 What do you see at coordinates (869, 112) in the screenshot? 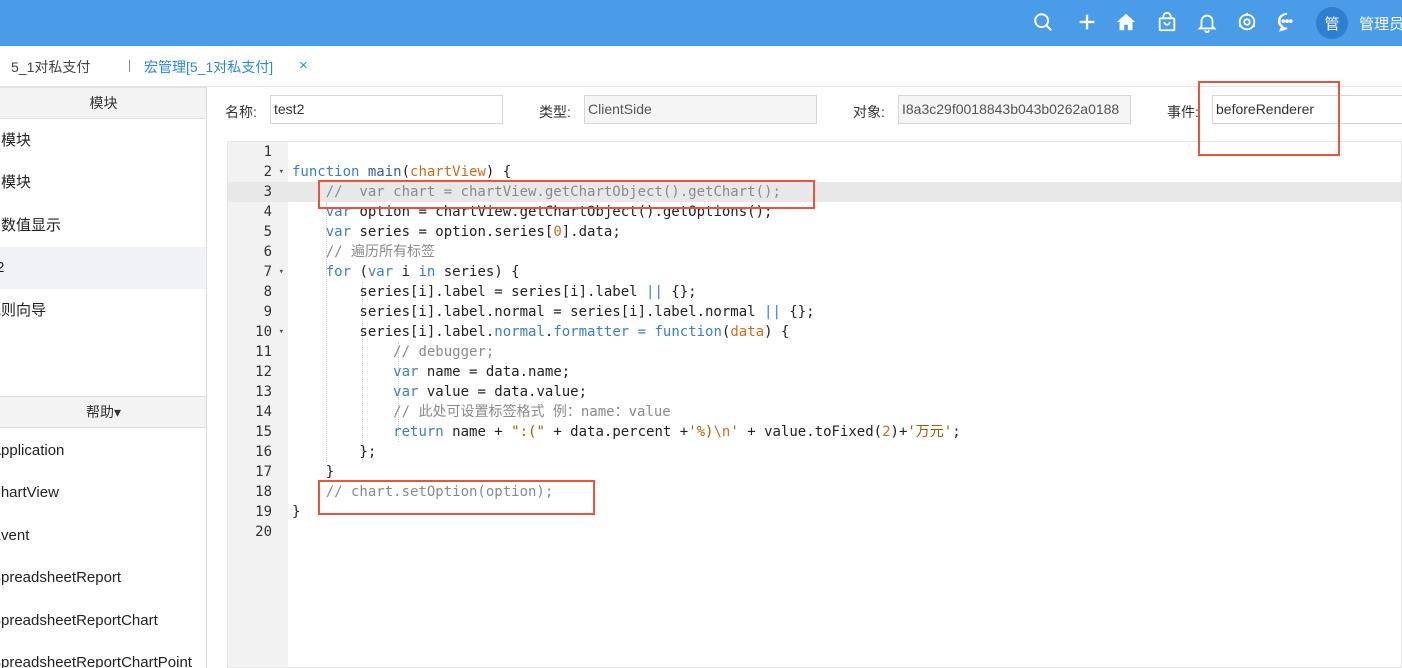
I see `object-label: 对象:` at bounding box center [869, 112].